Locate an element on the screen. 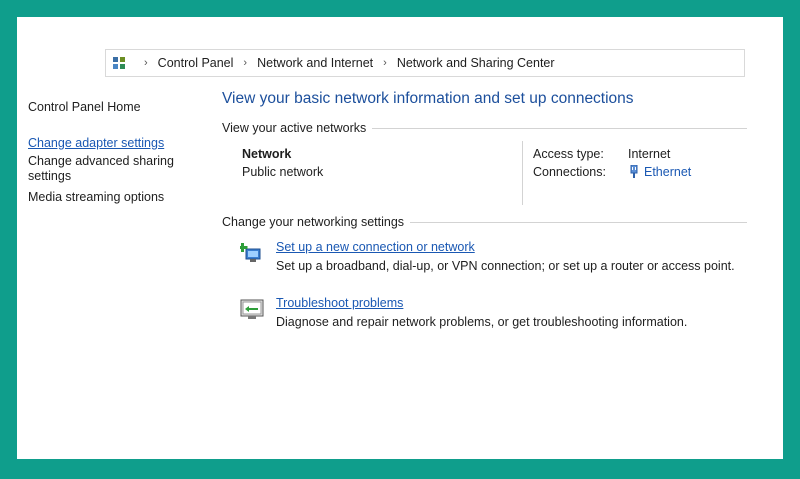 This screenshot has width=800, height=479. breadcrumb-item-control-panel: Control Panel is located at coordinates (196, 63).